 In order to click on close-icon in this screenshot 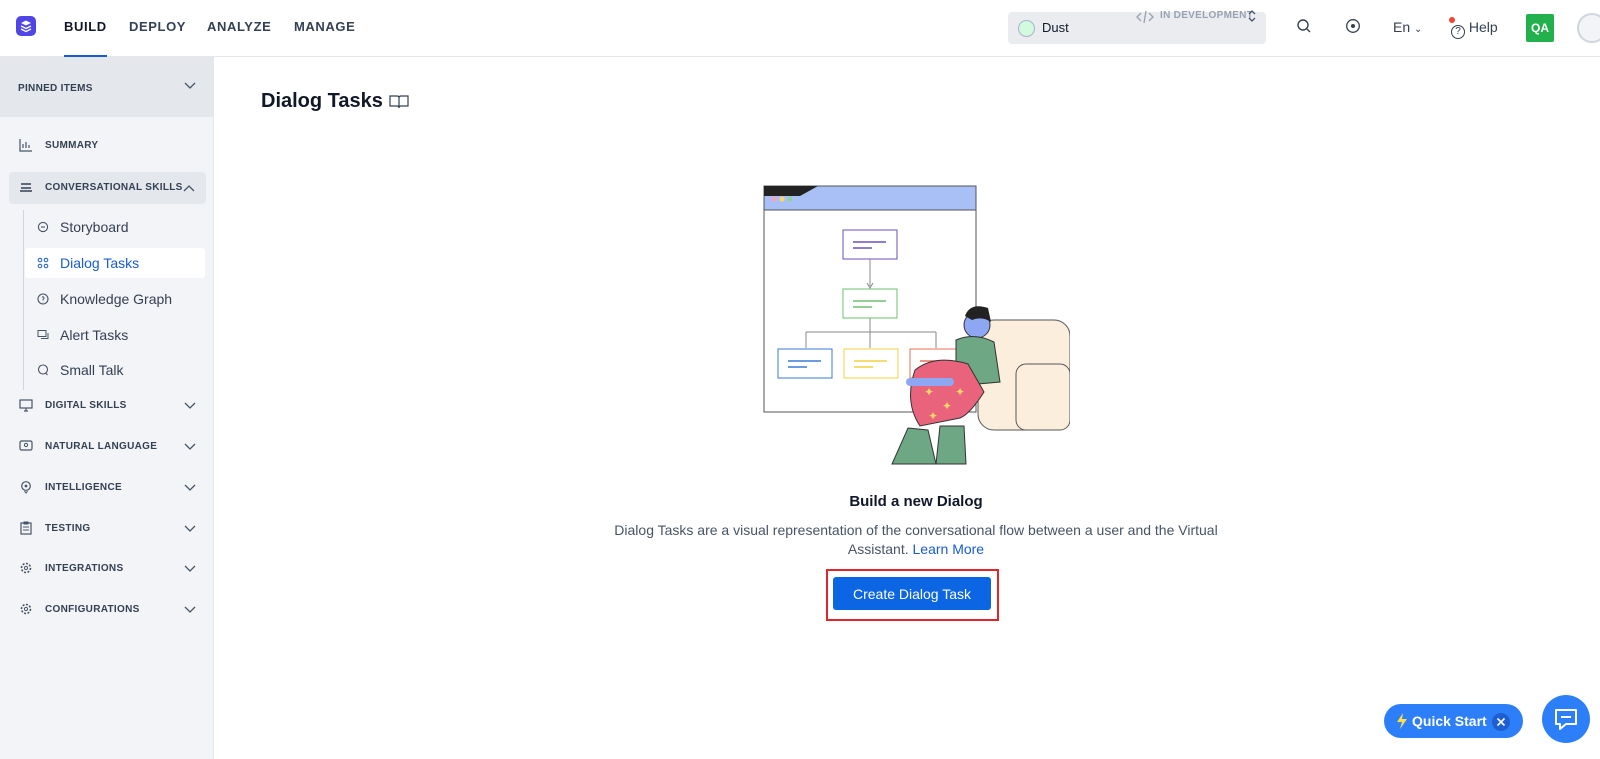, I will do `click(1501, 722)`.